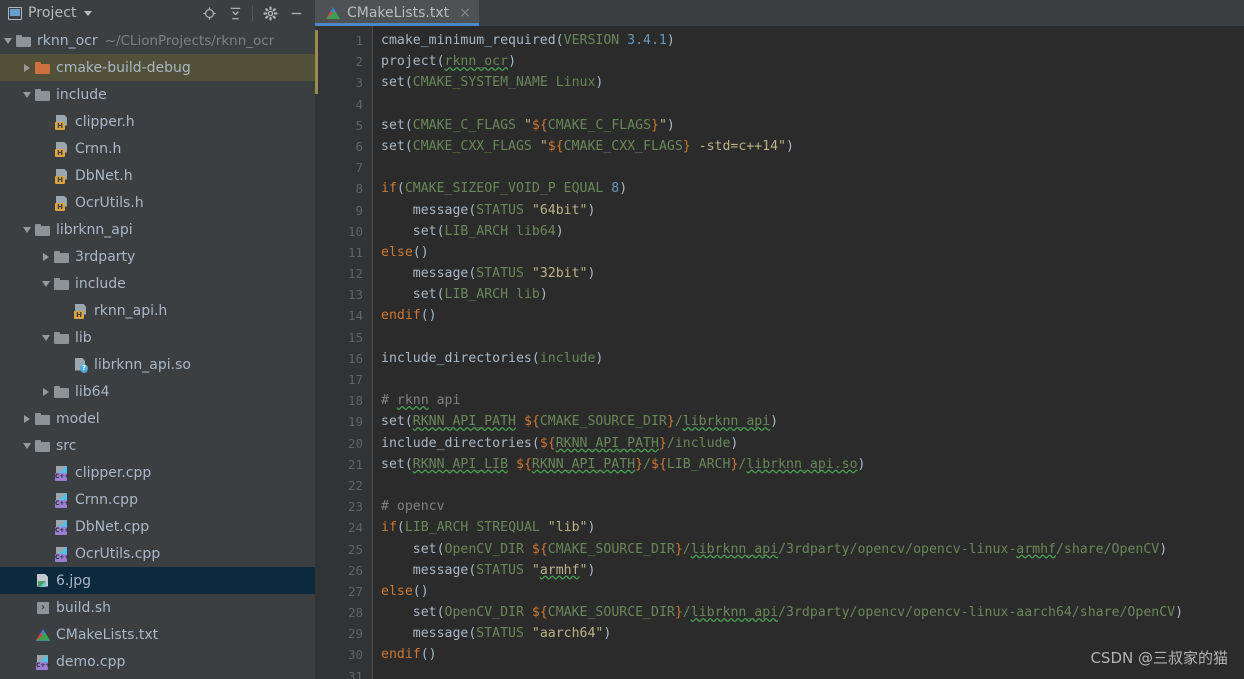  I want to click on tree-row-rknn-api-h: rknn_api.h, so click(157, 310).